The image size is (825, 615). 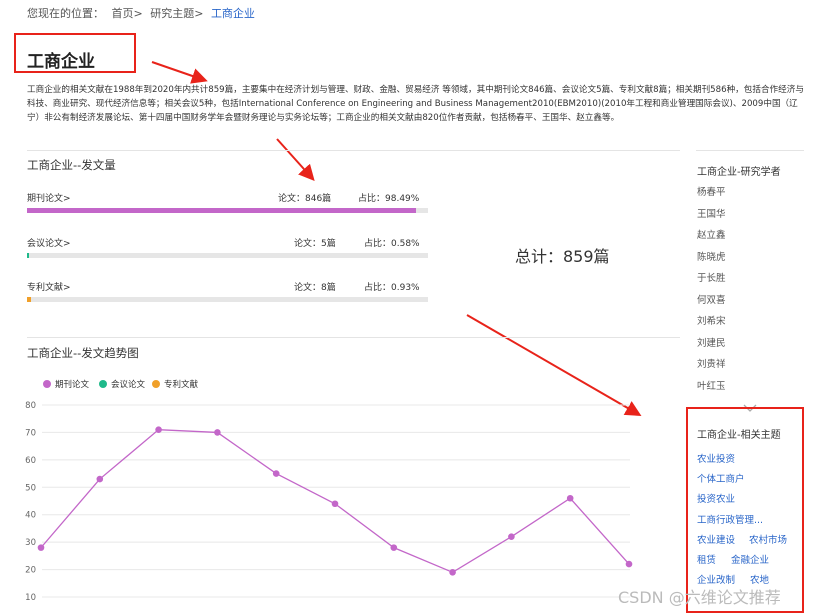 I want to click on volume-row-count: 论文：8篇, so click(x=315, y=288).